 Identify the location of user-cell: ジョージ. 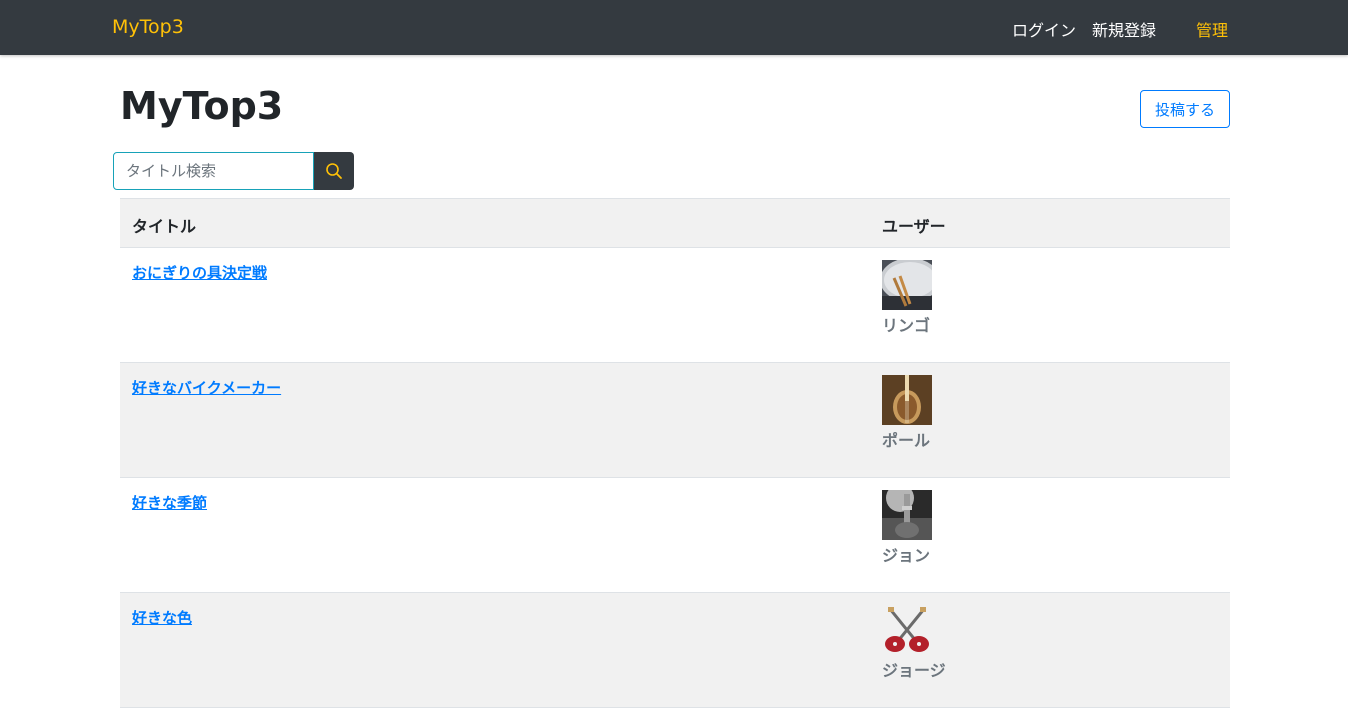
(914, 643).